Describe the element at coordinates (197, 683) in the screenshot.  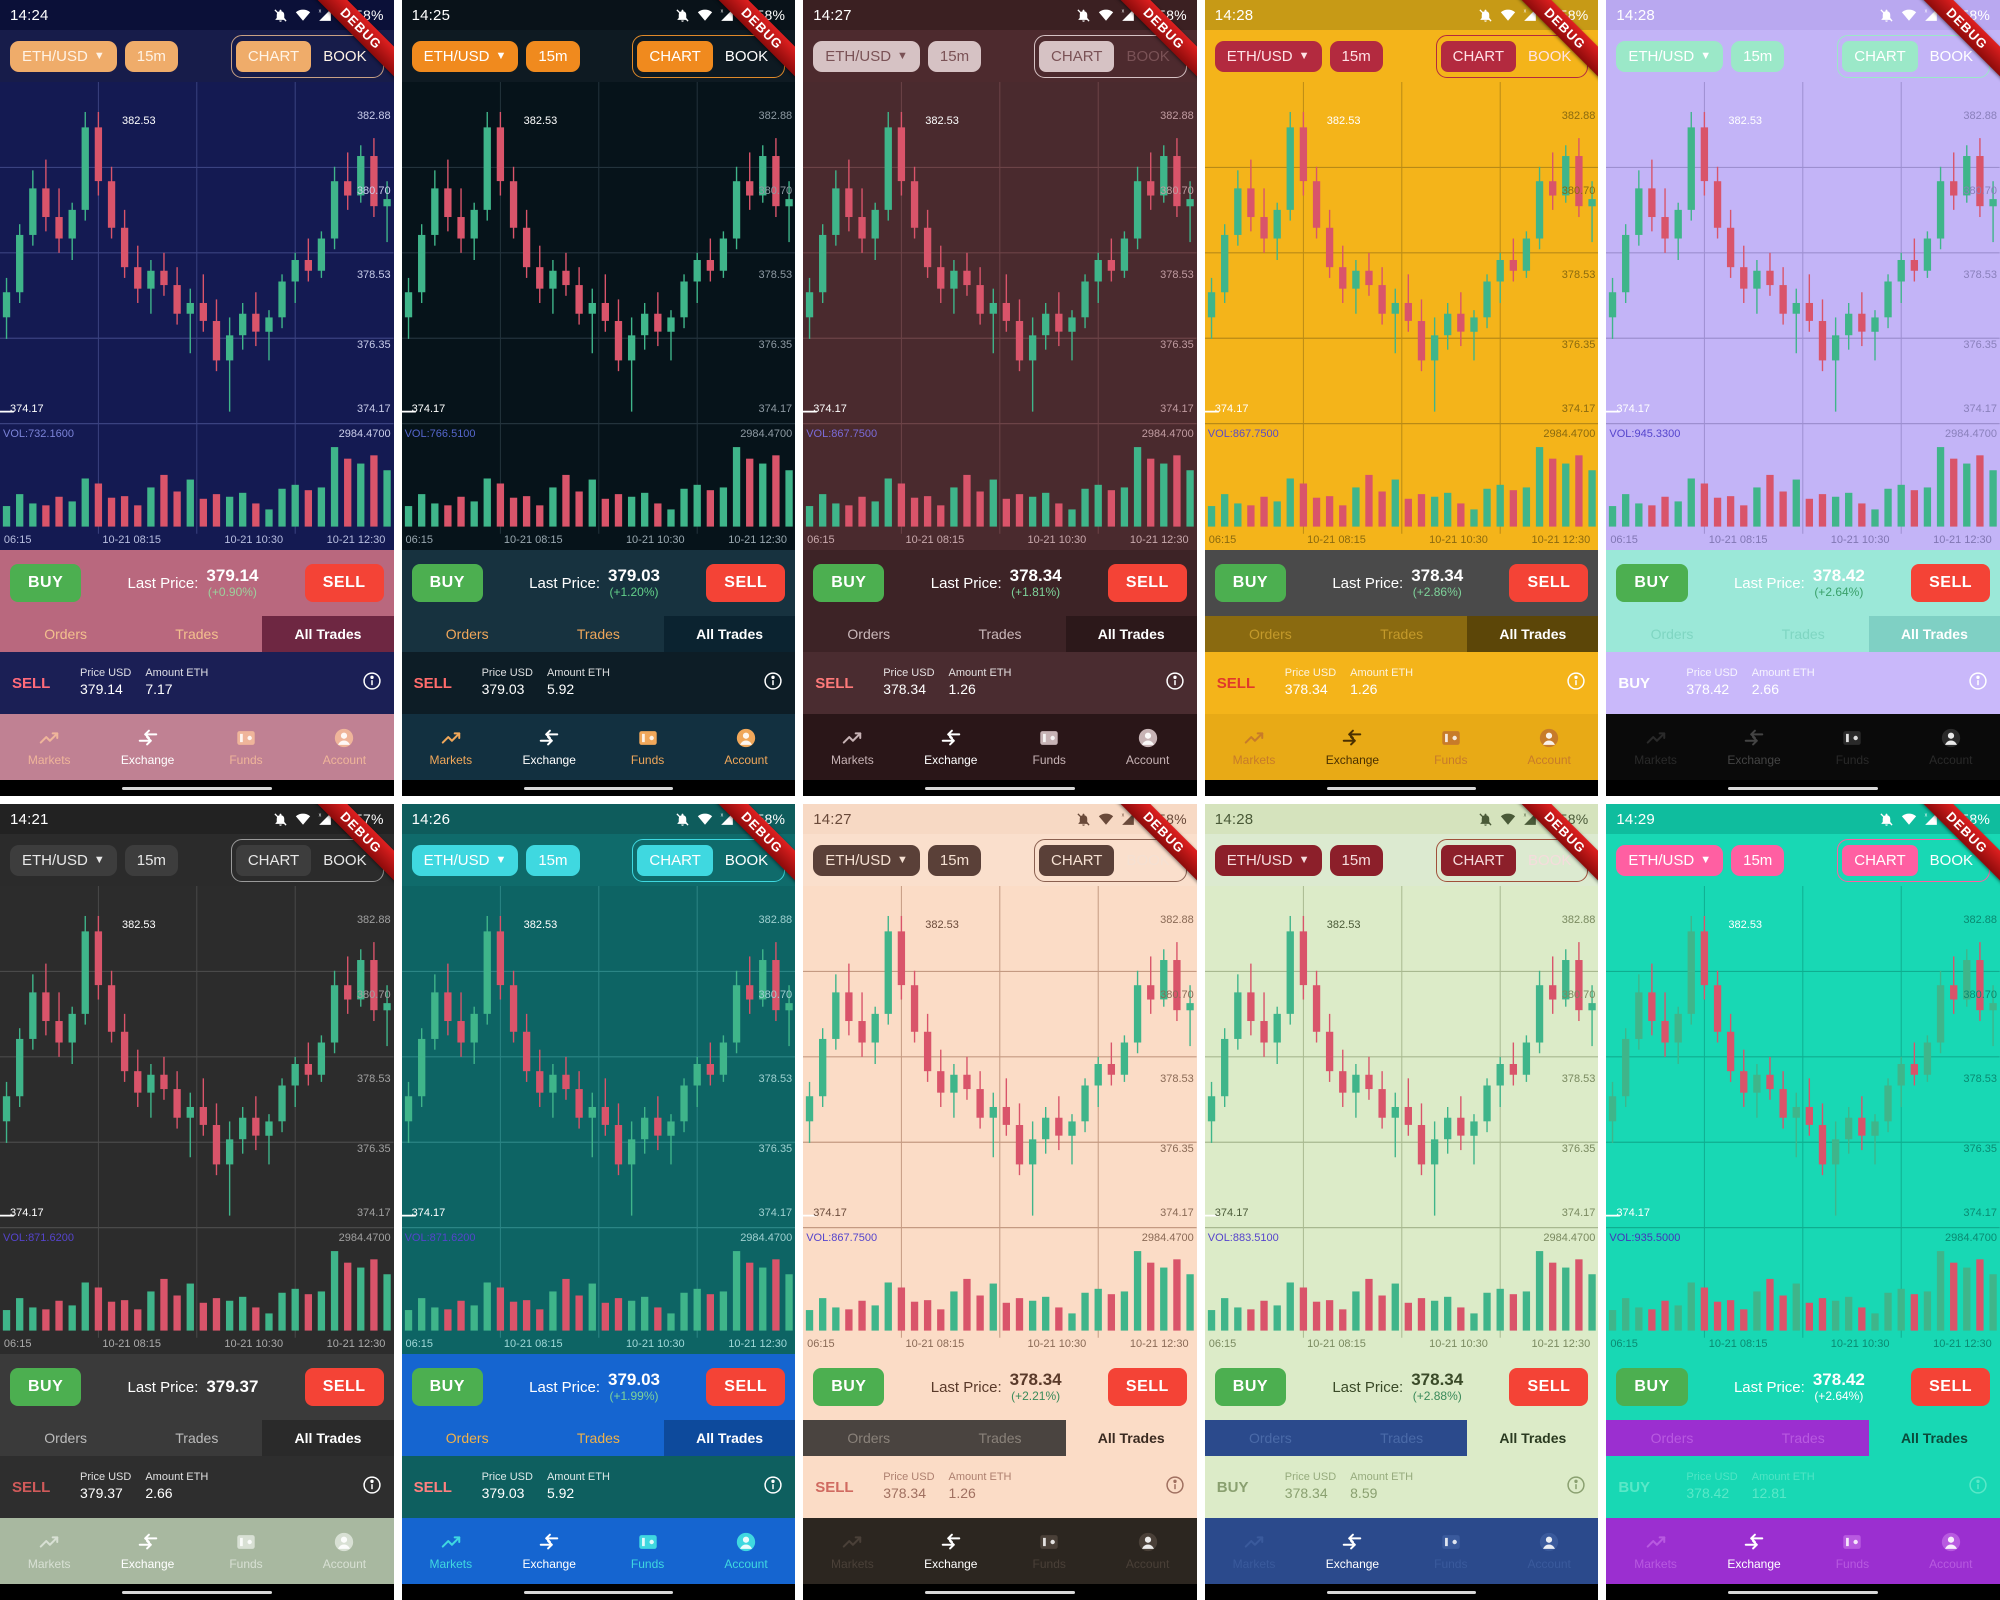
I see `trade-row: SELL Price USD 379.14 Amount ETH 7.17` at that location.